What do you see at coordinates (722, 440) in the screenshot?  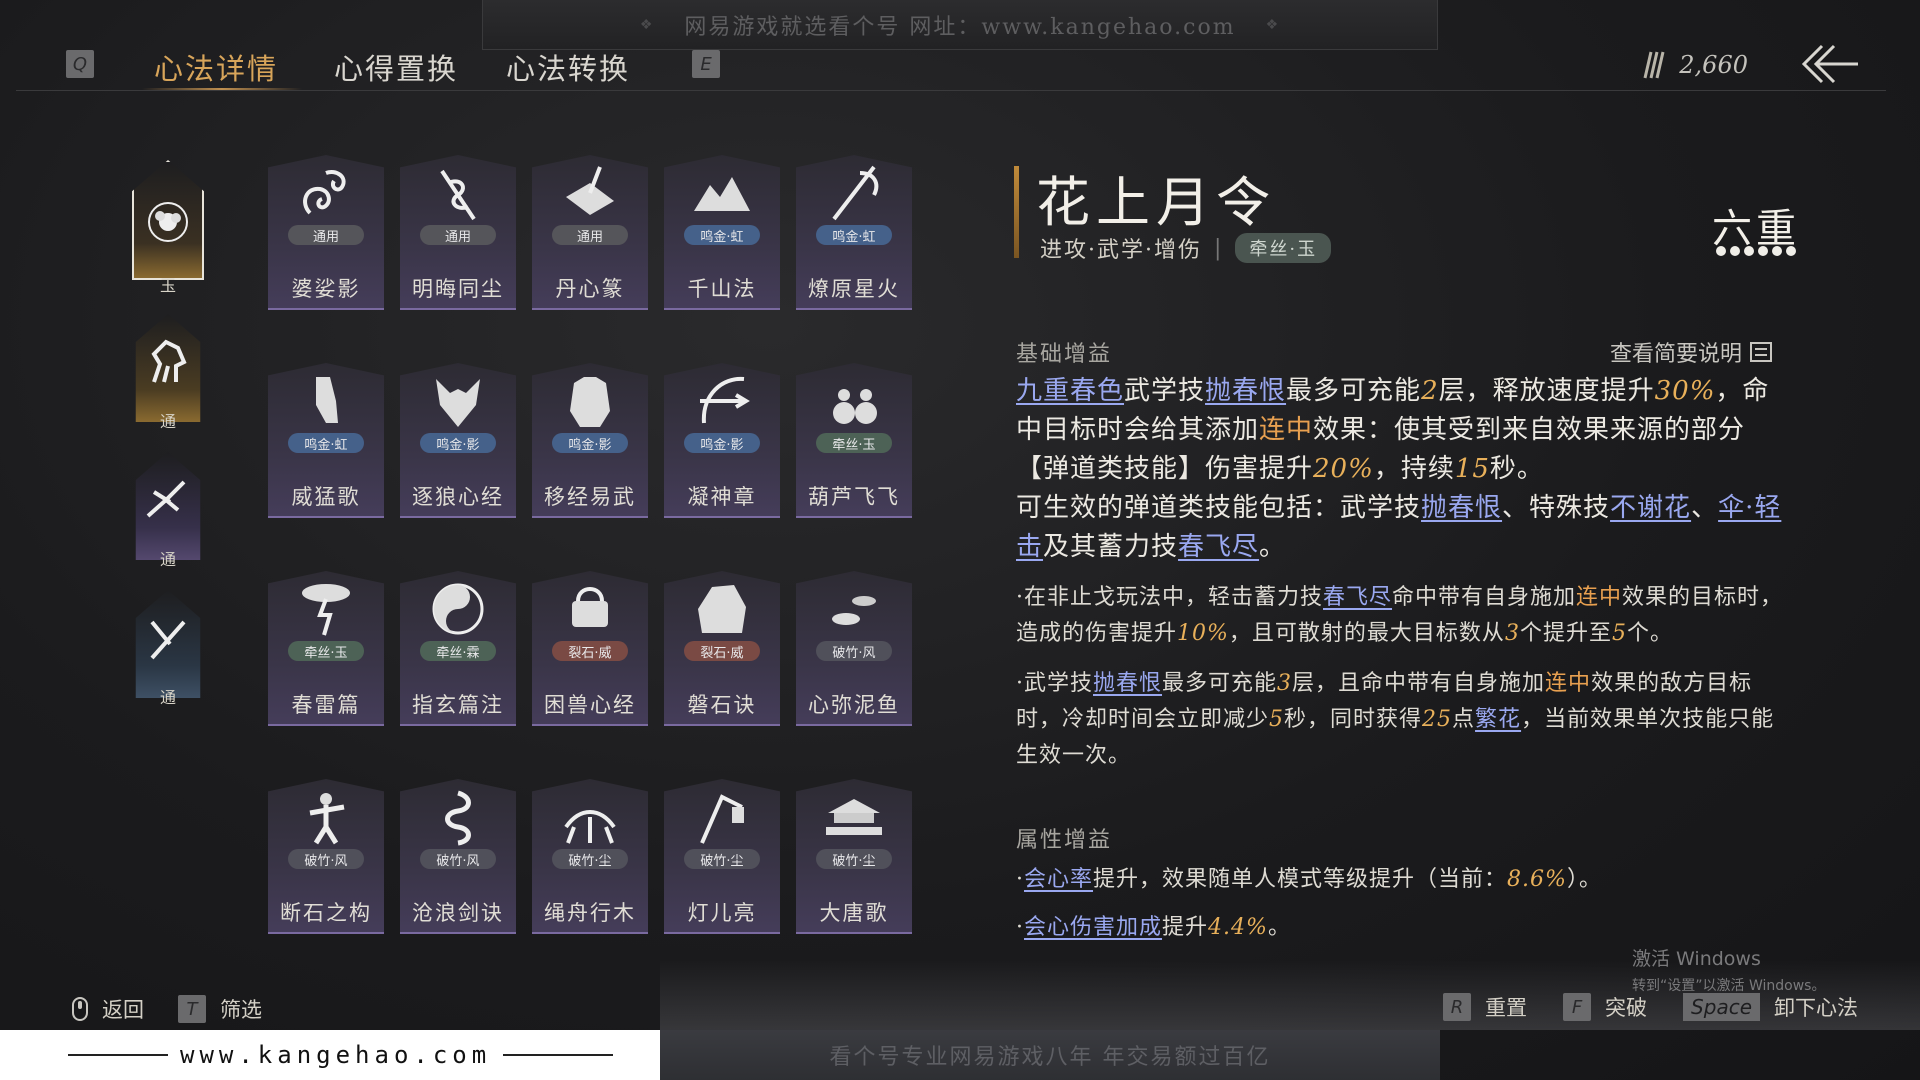 I see `heart-method-card: 鸣金·影 凝神章` at bounding box center [722, 440].